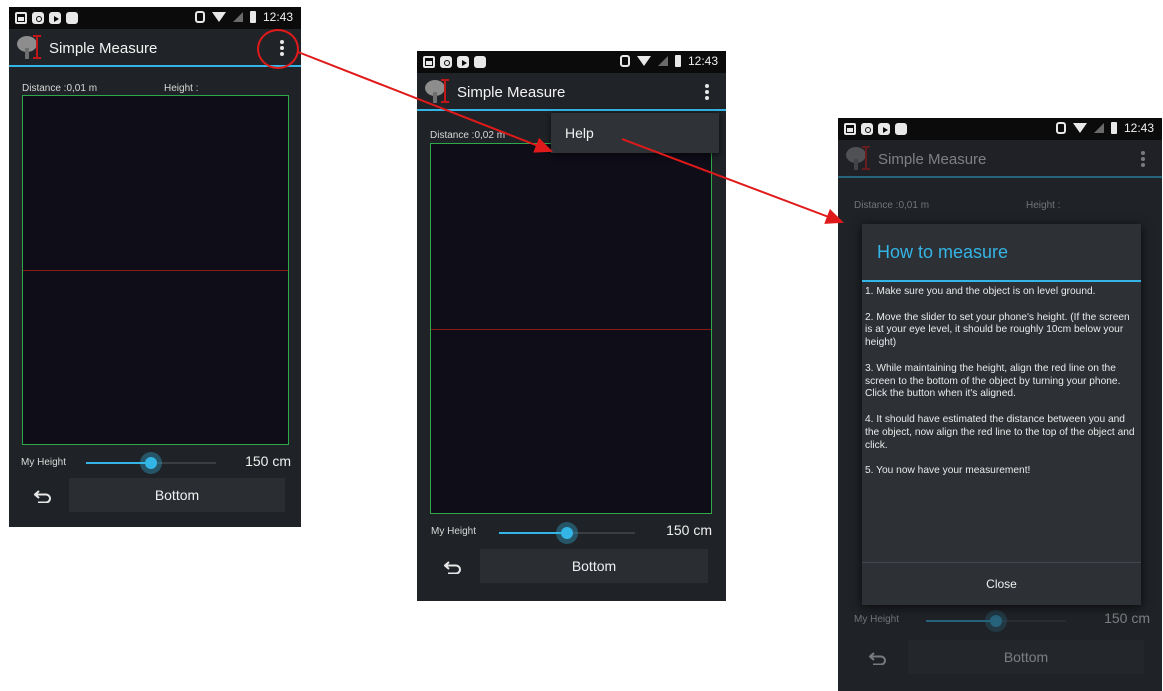 Image resolution: width=1163 pixels, height=691 pixels. What do you see at coordinates (468, 135) in the screenshot?
I see `distance-readout: Distance :0,02 m` at bounding box center [468, 135].